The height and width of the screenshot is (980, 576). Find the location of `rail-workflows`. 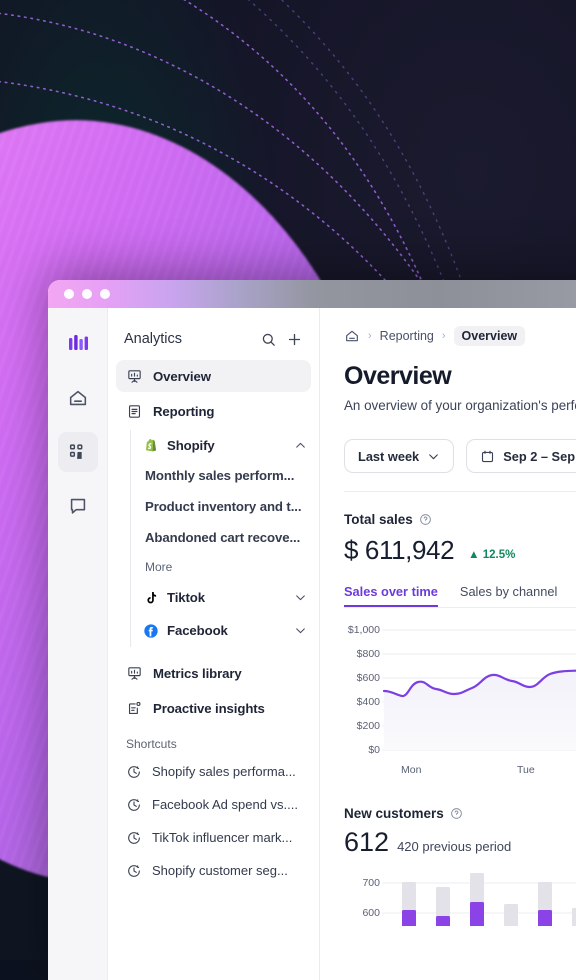

rail-workflows is located at coordinates (78, 452).